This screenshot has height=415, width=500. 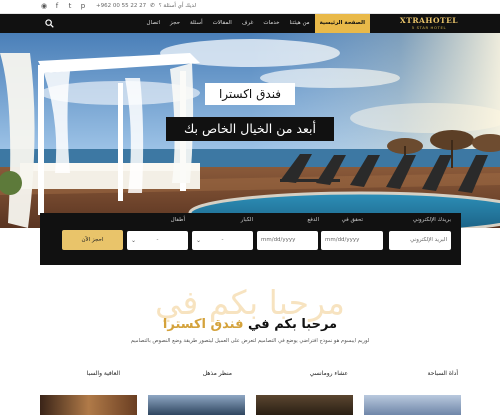 I want to click on welcome-heading: مرحبا بكم في فندق اكسترا, so click(x=250, y=324).